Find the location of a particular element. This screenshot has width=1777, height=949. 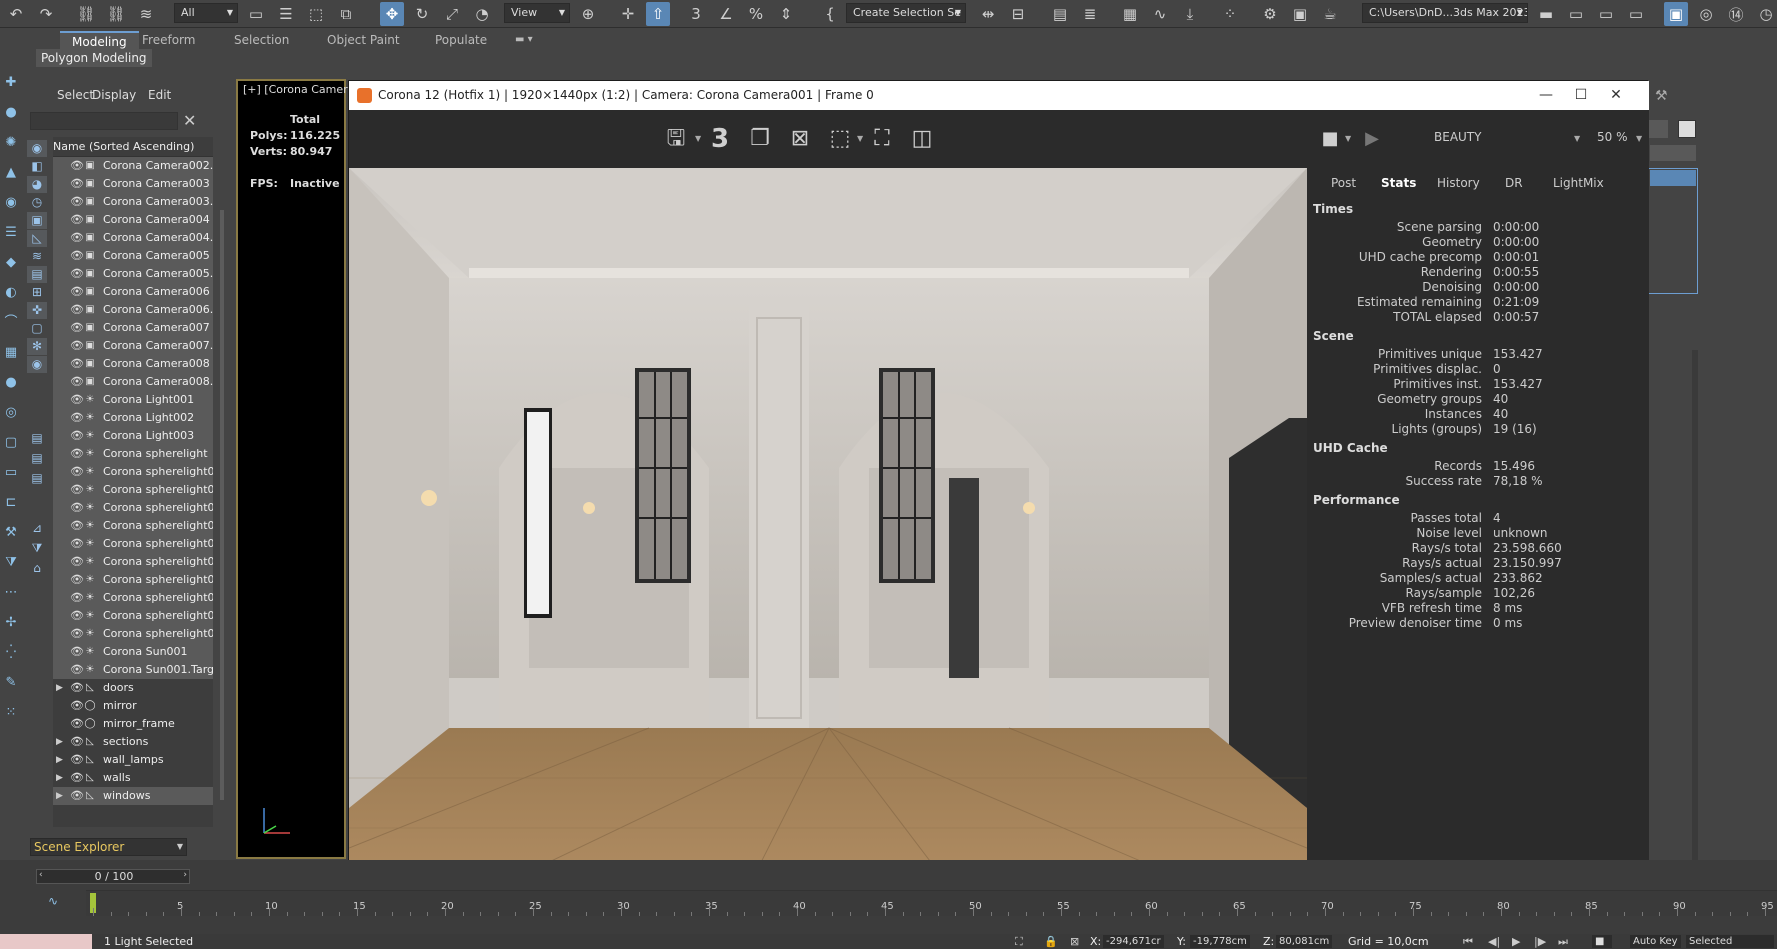

modifier-list-box is located at coordinates (1673, 231).